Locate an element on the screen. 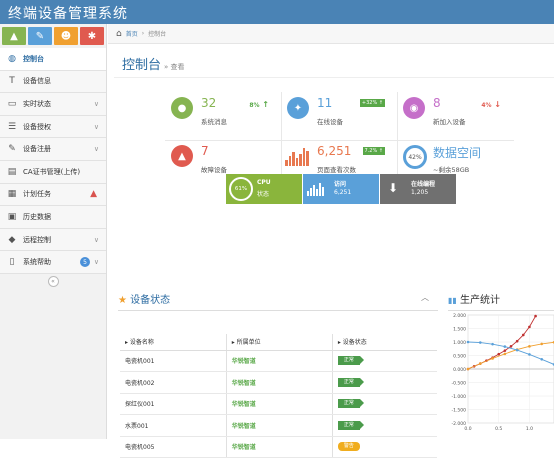  stat-value: 8 is located at coordinates (437, 103).